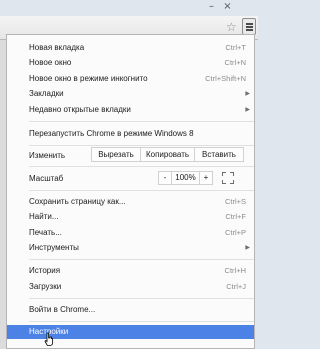  Describe the element at coordinates (235, 201) in the screenshot. I see `menu-item-shortcut: Ctrl+S` at that location.